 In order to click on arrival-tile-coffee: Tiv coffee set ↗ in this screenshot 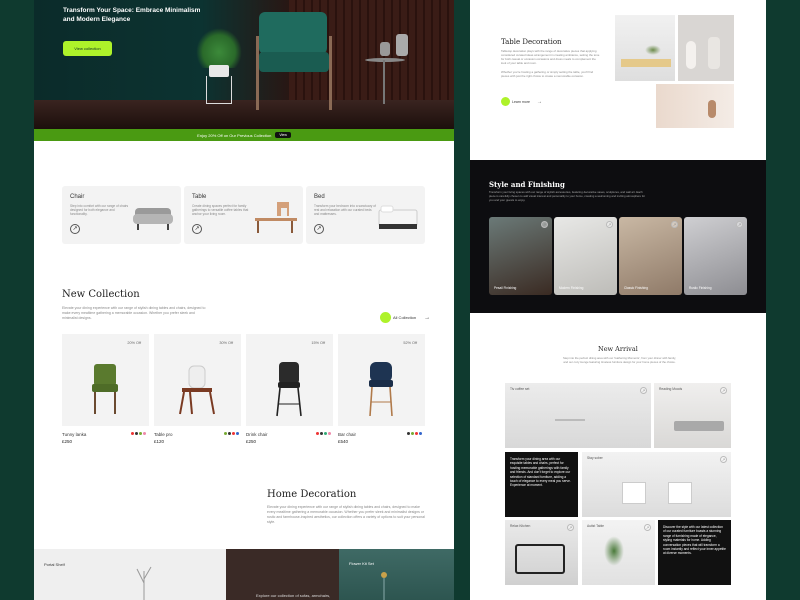, I will do `click(578, 415)`.